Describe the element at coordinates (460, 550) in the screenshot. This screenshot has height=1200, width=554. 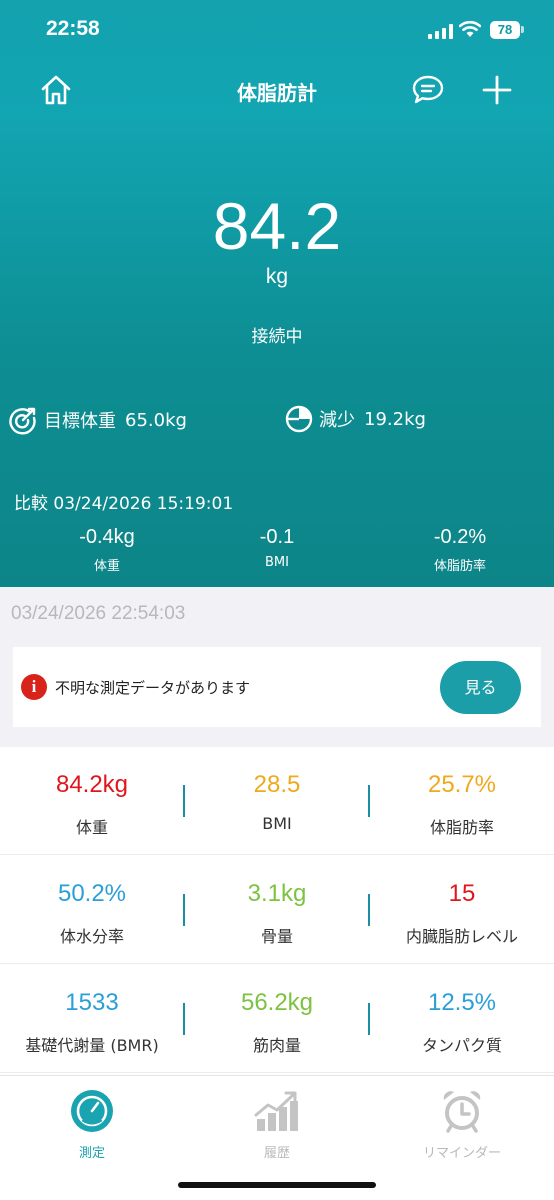
I see `comparison-body-fat: -0.2% 体脂肪率` at that location.